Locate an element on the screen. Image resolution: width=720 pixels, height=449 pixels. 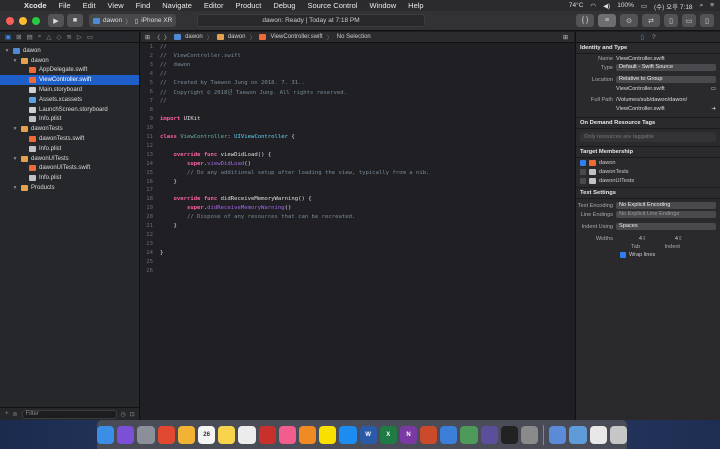
run-button: ▶ is located at coordinates (56, 20).